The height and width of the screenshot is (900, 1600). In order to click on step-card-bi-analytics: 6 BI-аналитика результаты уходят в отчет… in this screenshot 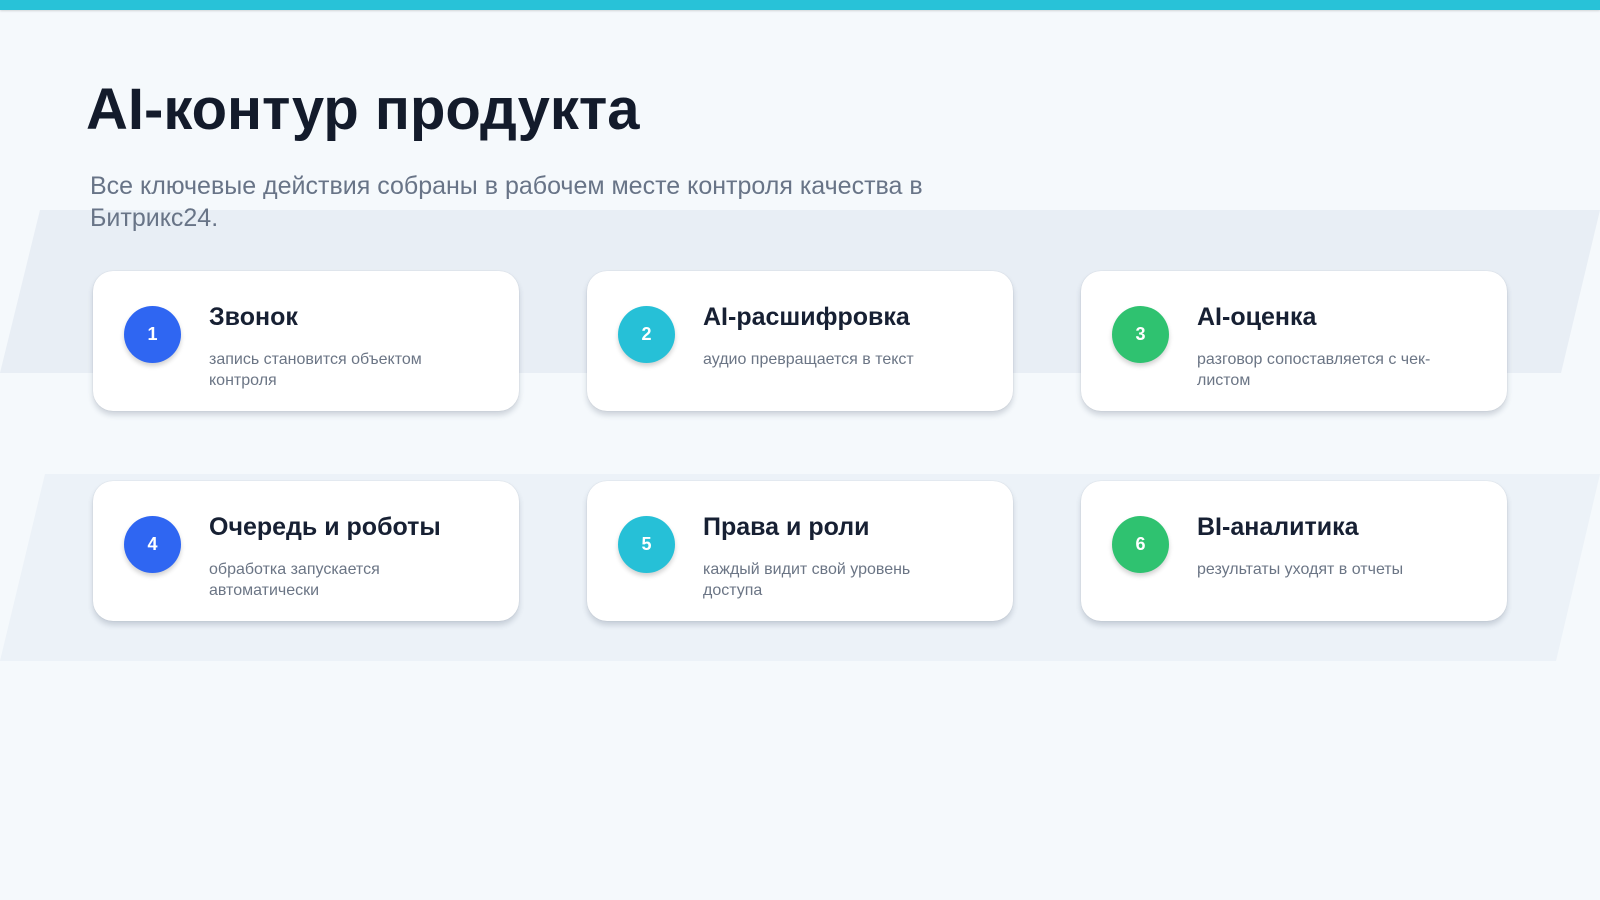, I will do `click(1294, 551)`.